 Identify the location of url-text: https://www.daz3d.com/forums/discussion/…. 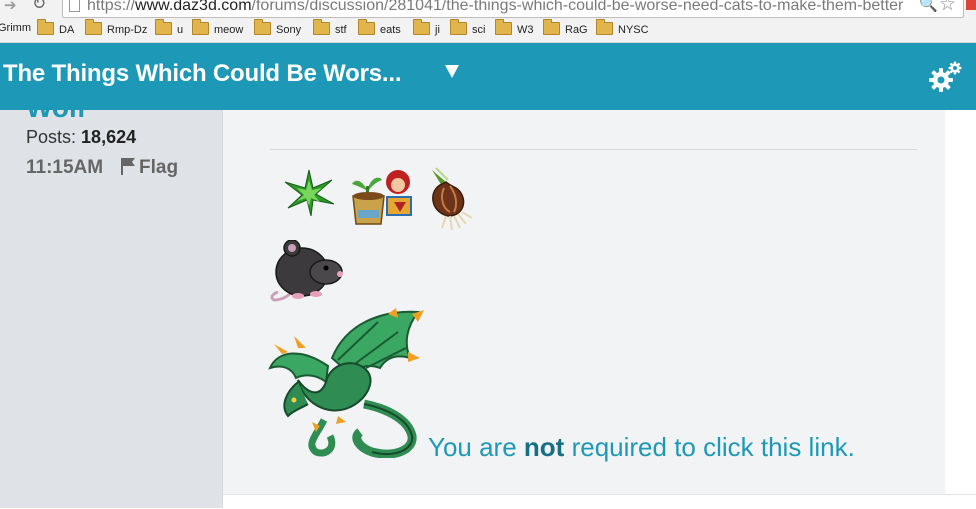
(495, 7).